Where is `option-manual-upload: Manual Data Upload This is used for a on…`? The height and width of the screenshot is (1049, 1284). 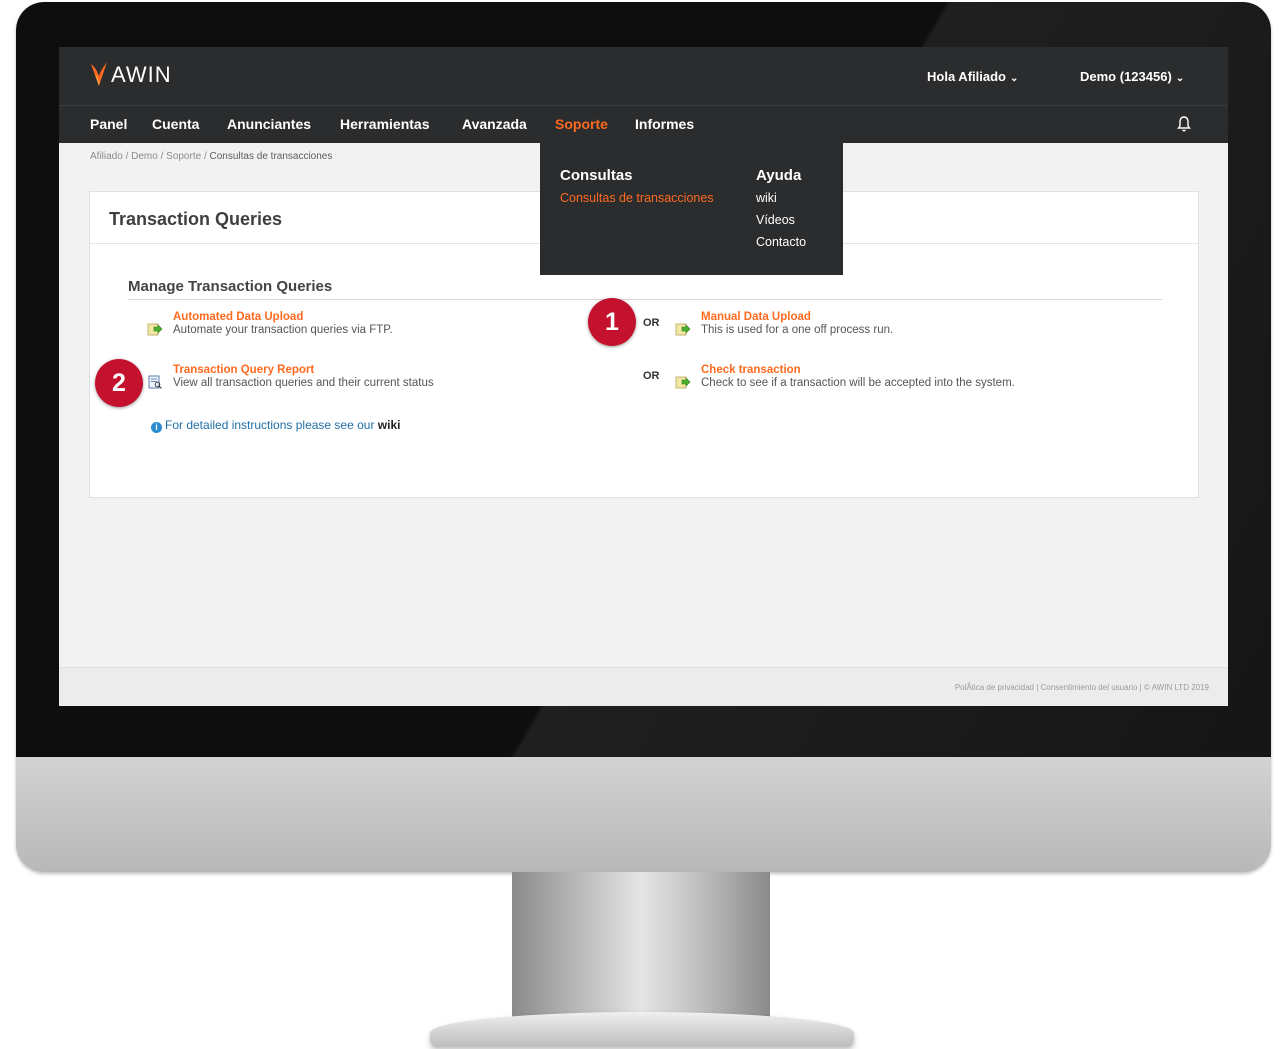 option-manual-upload: Manual Data Upload This is used for a on… is located at coordinates (797, 324).